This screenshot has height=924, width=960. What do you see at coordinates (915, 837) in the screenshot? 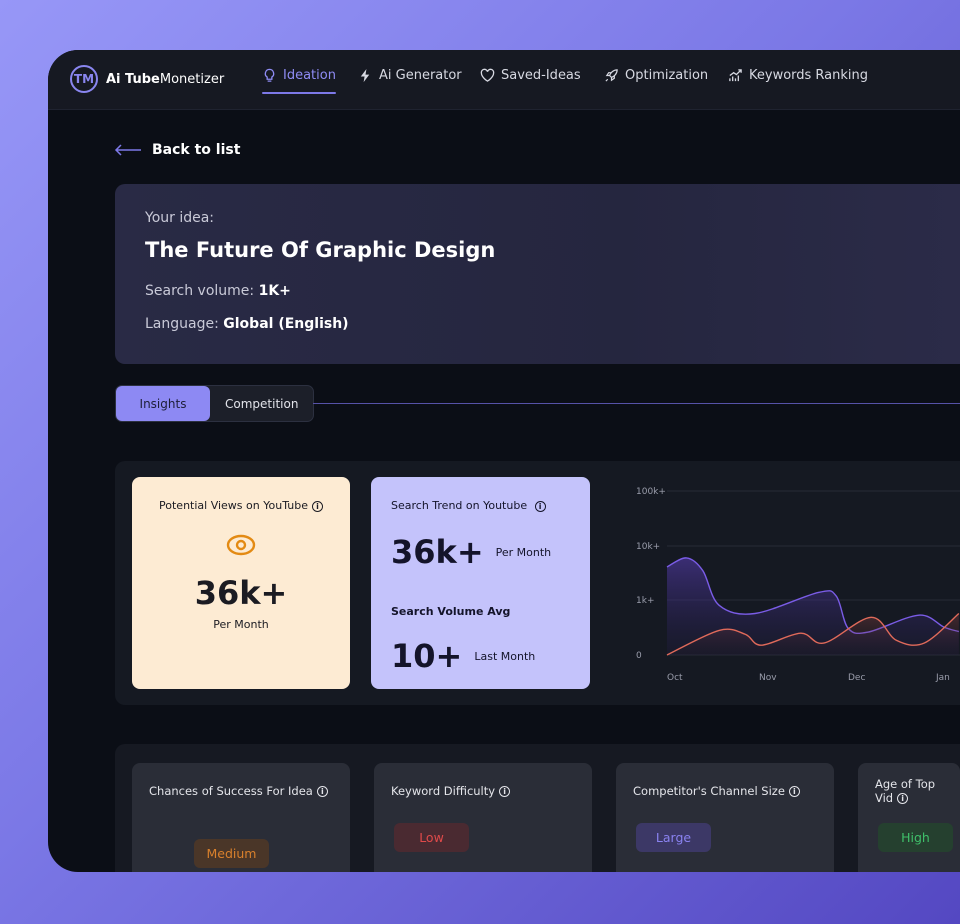
I see `metric-badge: High` at bounding box center [915, 837].